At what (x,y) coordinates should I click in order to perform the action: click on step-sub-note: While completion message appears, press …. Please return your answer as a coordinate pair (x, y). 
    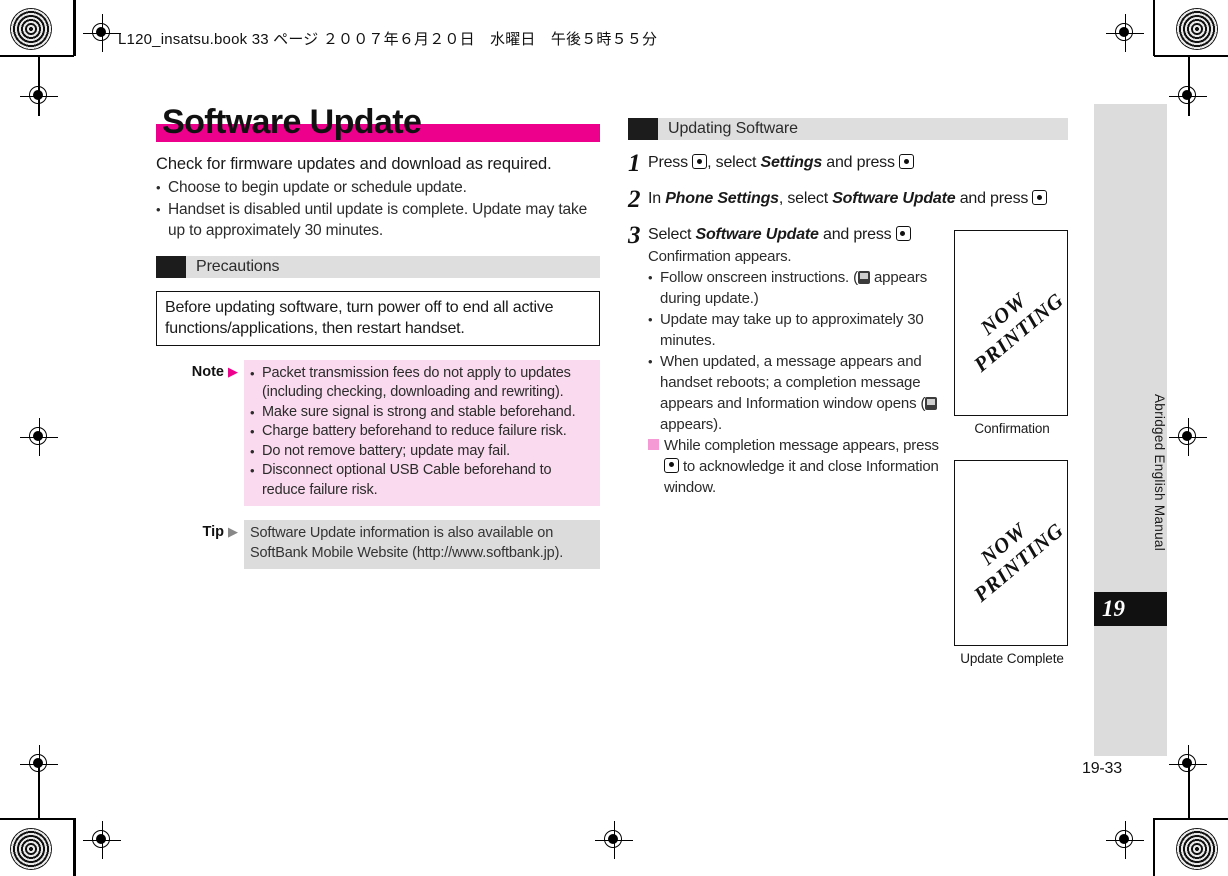
    Looking at the image, I should click on (797, 466).